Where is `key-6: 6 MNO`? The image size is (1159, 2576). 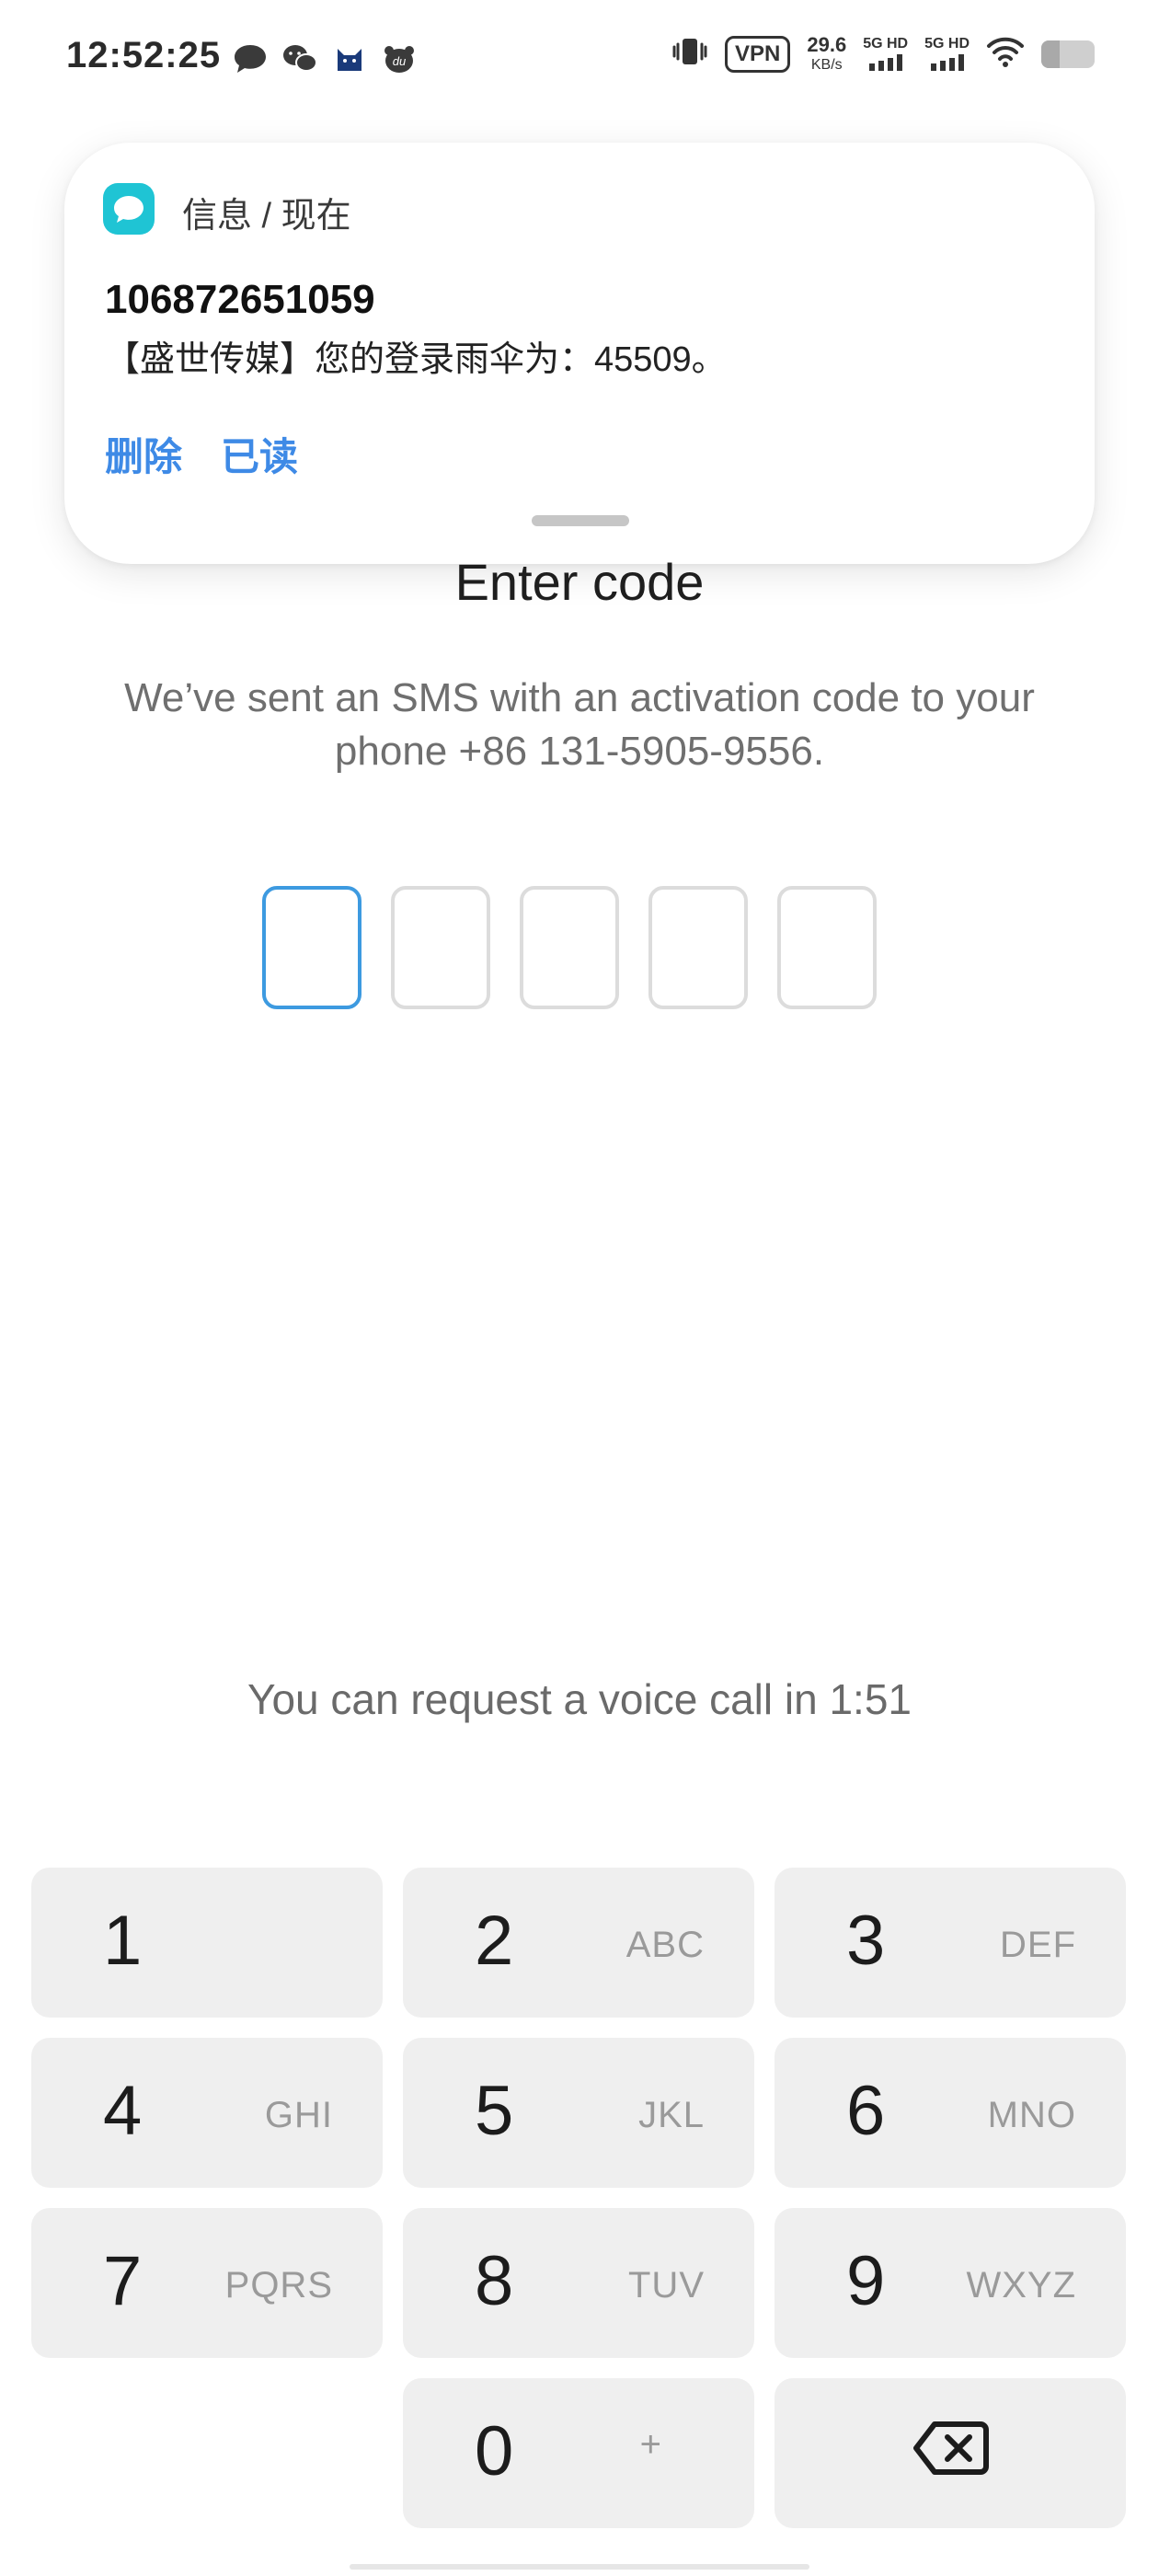
key-6: 6 MNO is located at coordinates (950, 2113).